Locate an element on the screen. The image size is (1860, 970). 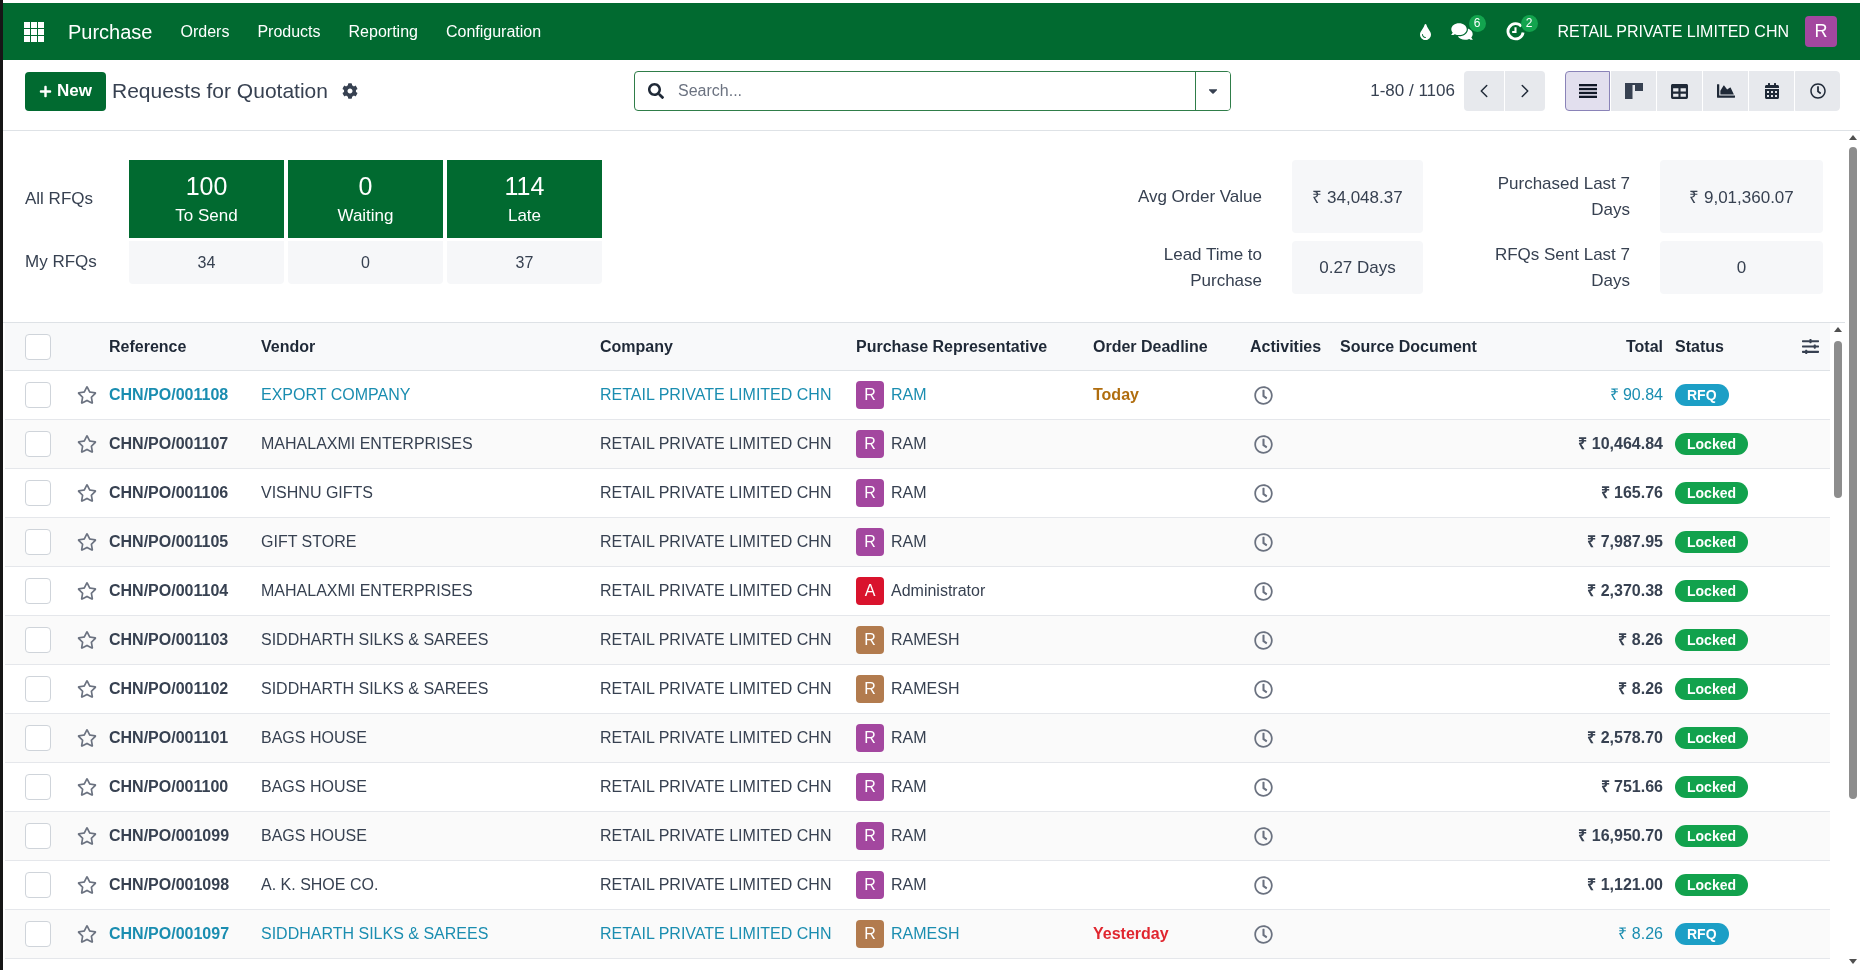
vendor-name: SIDDHARTH SILKS & SAREES is located at coordinates (375, 689).